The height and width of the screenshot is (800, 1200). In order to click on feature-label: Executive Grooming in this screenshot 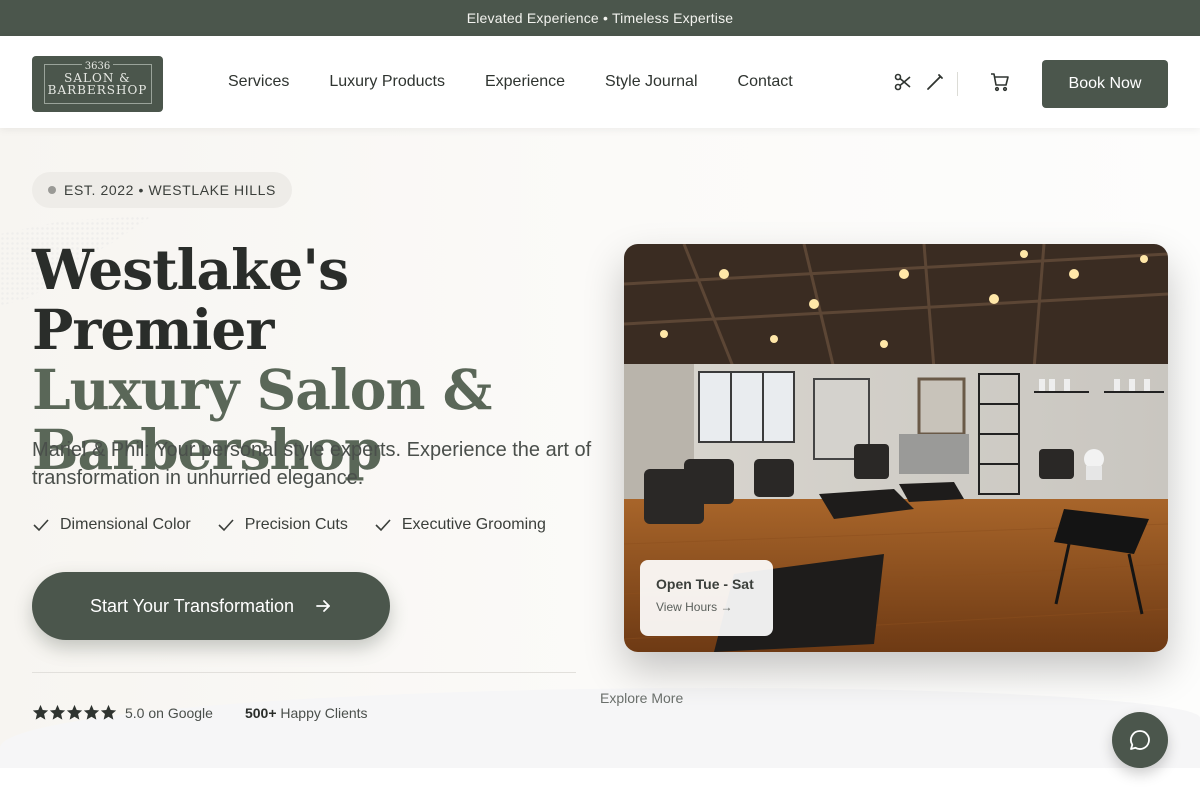, I will do `click(473, 524)`.